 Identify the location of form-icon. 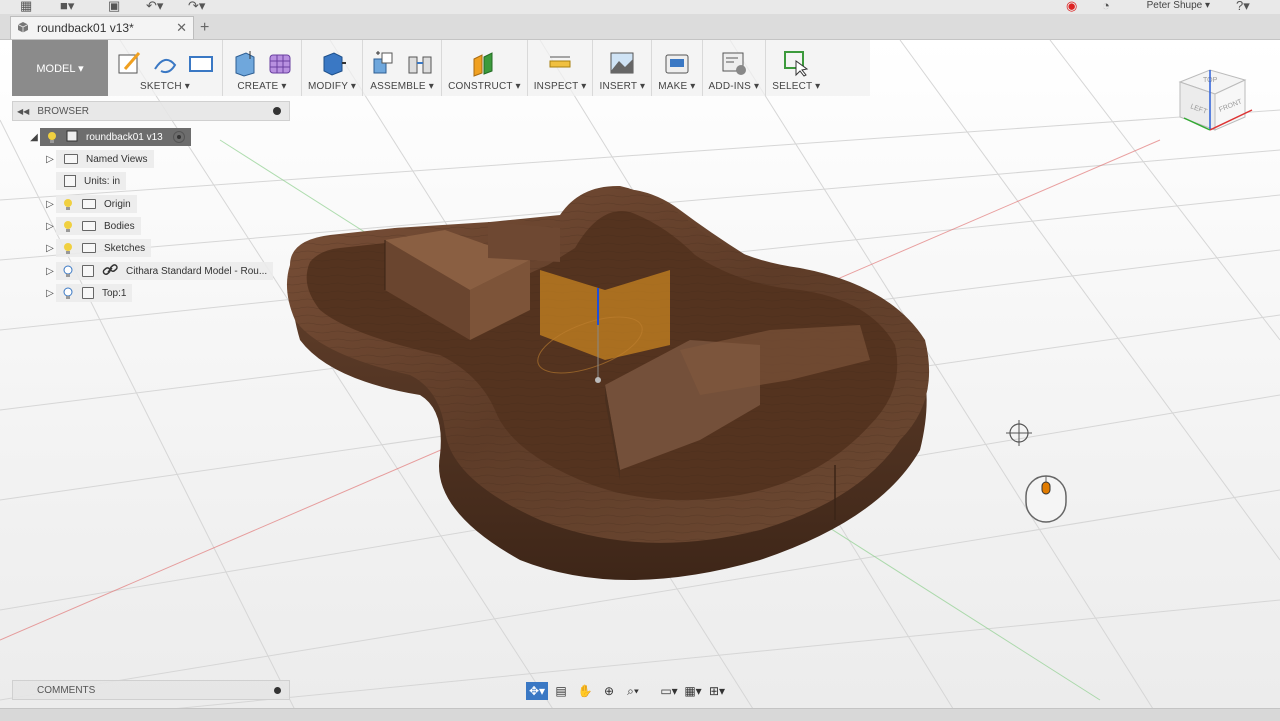
(280, 63).